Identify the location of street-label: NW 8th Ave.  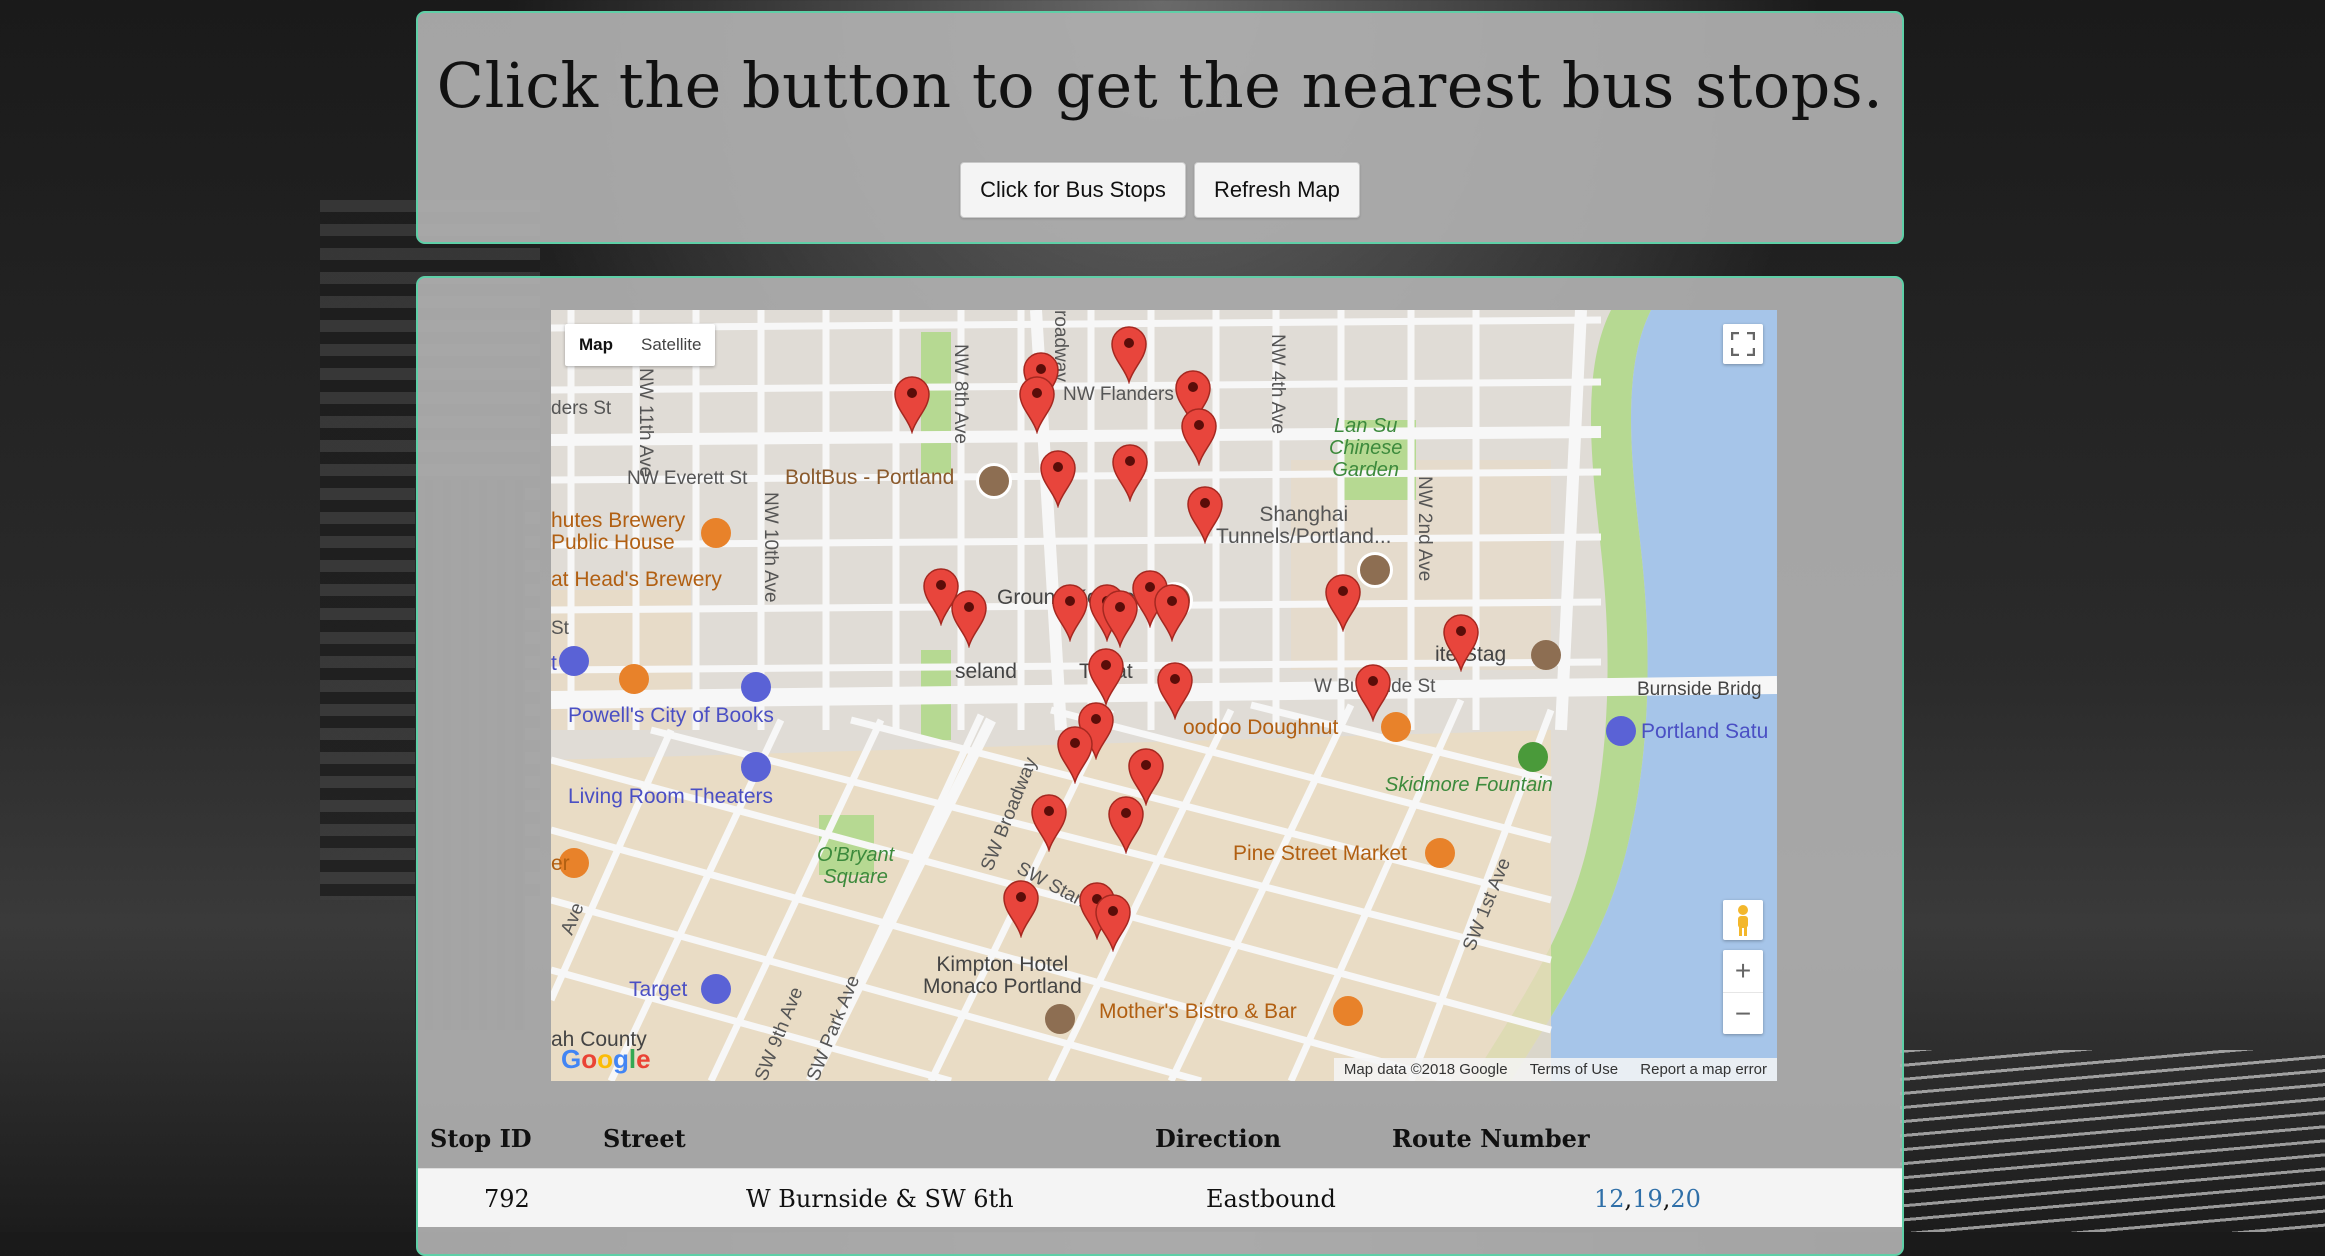
(960, 394).